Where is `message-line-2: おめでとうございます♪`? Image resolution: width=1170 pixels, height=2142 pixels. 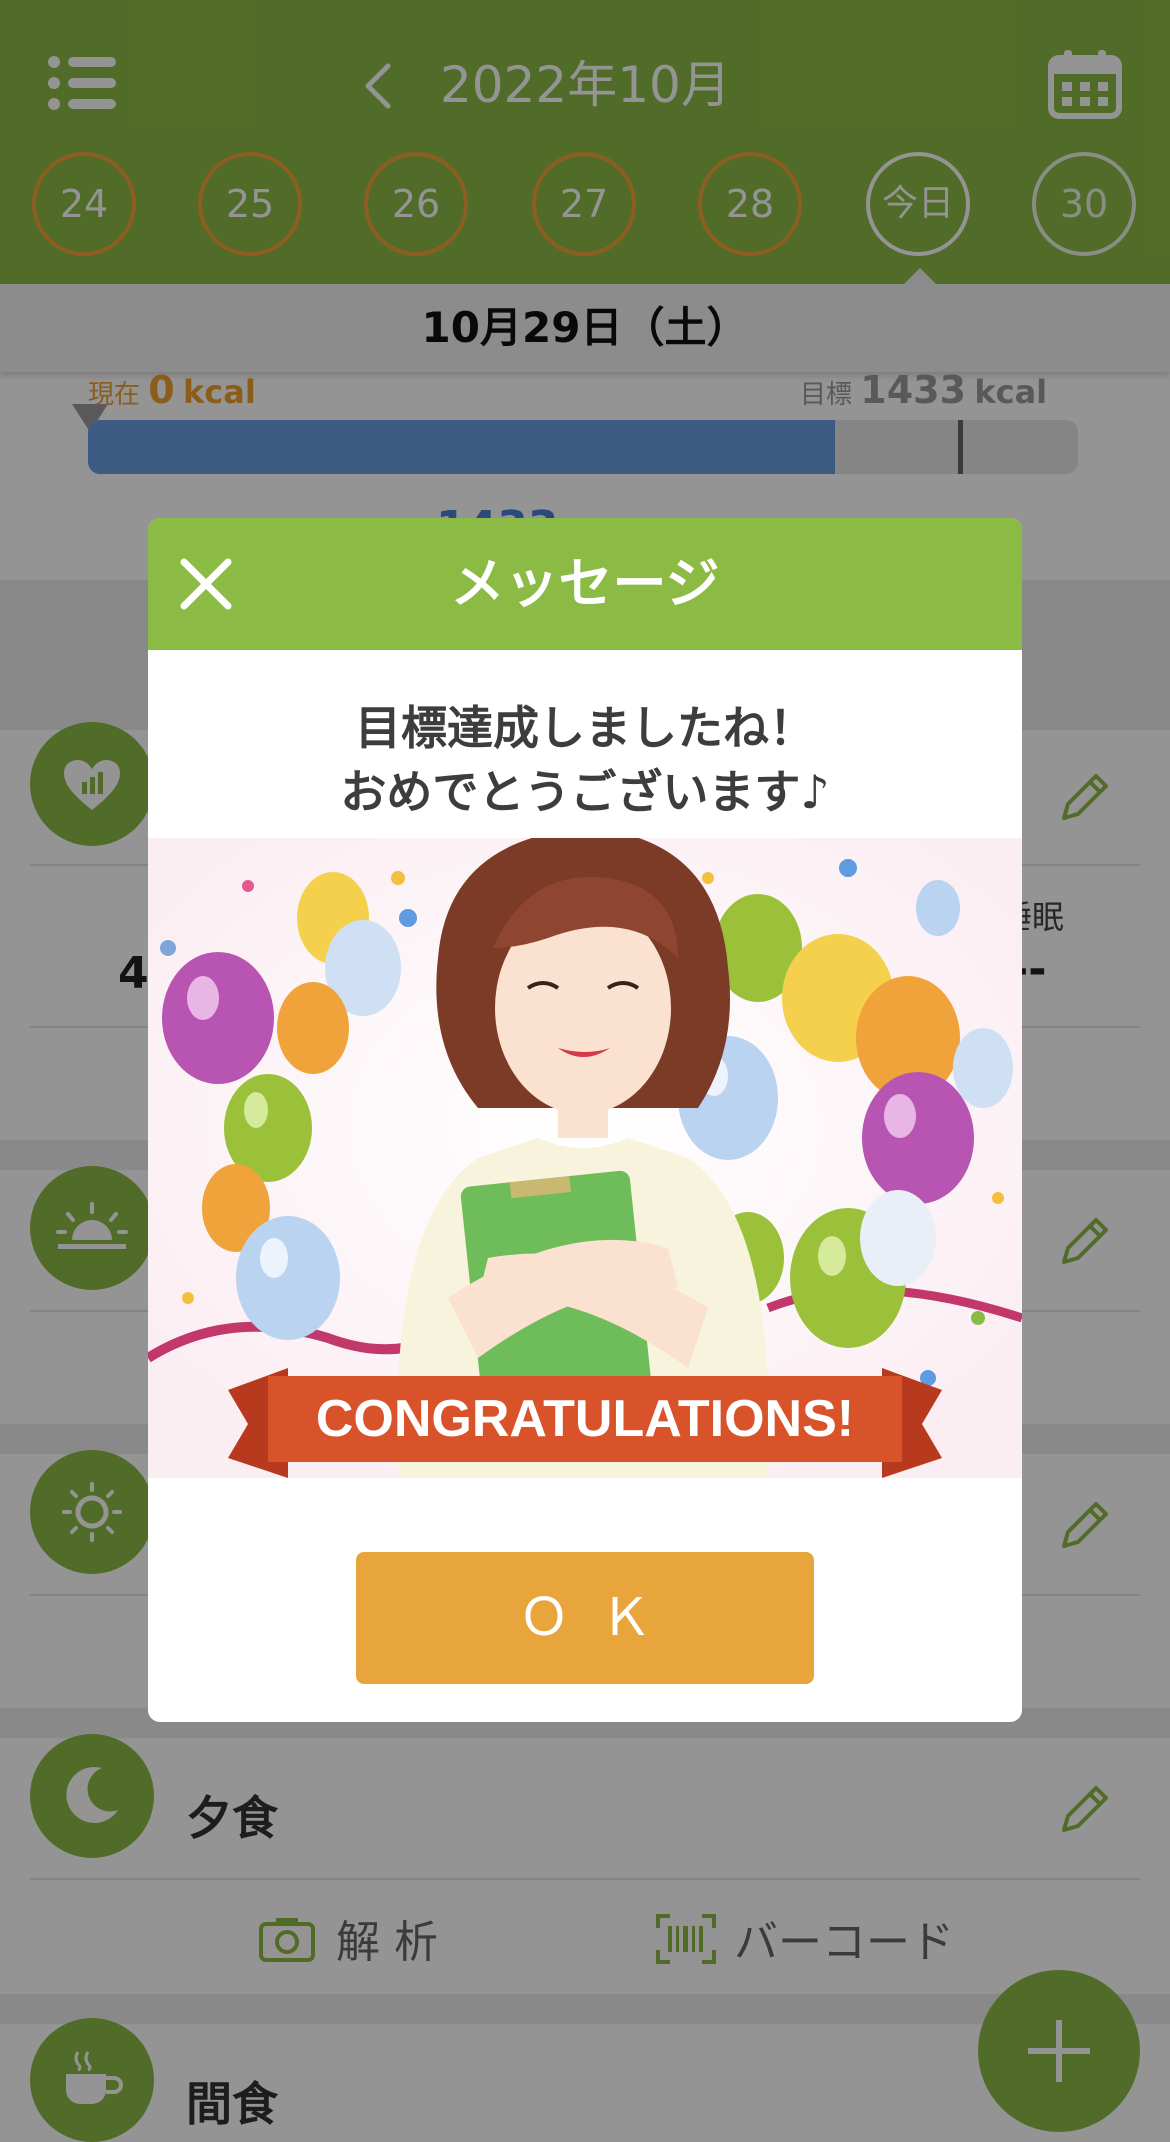 message-line-2: おめでとうございます♪ is located at coordinates (585, 792).